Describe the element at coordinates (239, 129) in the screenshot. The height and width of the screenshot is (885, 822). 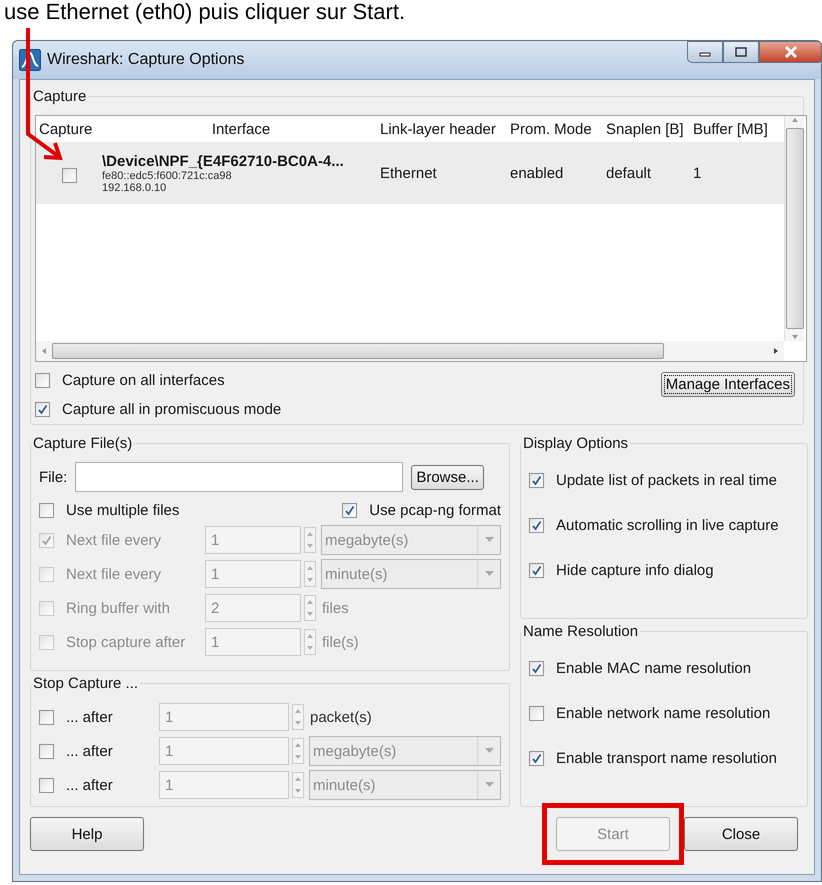
I see `column-header: Interface` at that location.